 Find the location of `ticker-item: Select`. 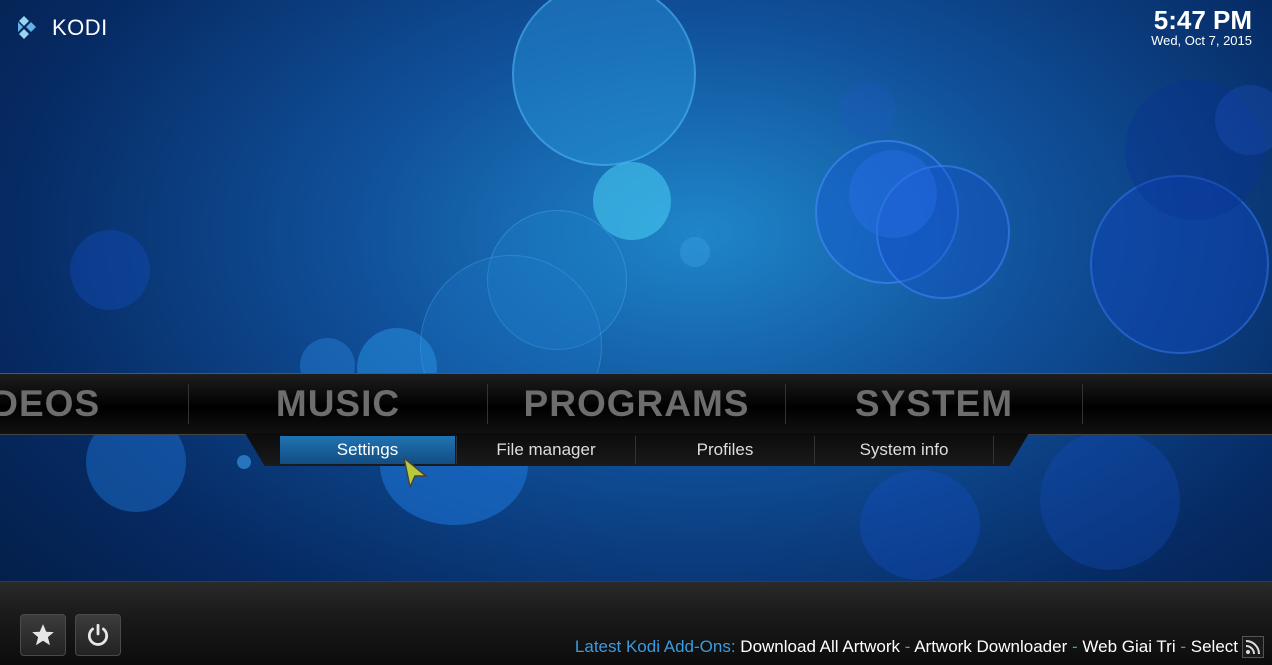

ticker-item: Select is located at coordinates (1214, 646).